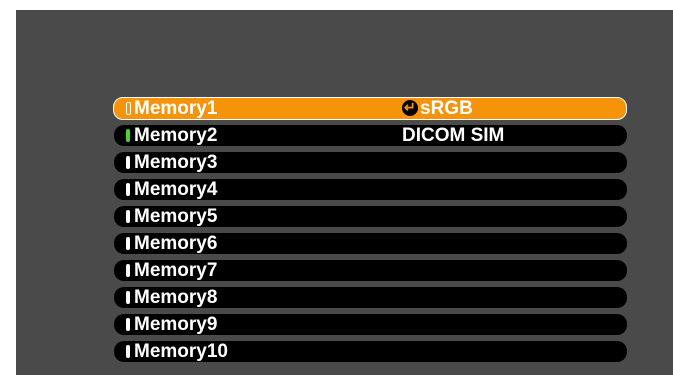  I want to click on memory-item-label: Memory3, so click(176, 162).